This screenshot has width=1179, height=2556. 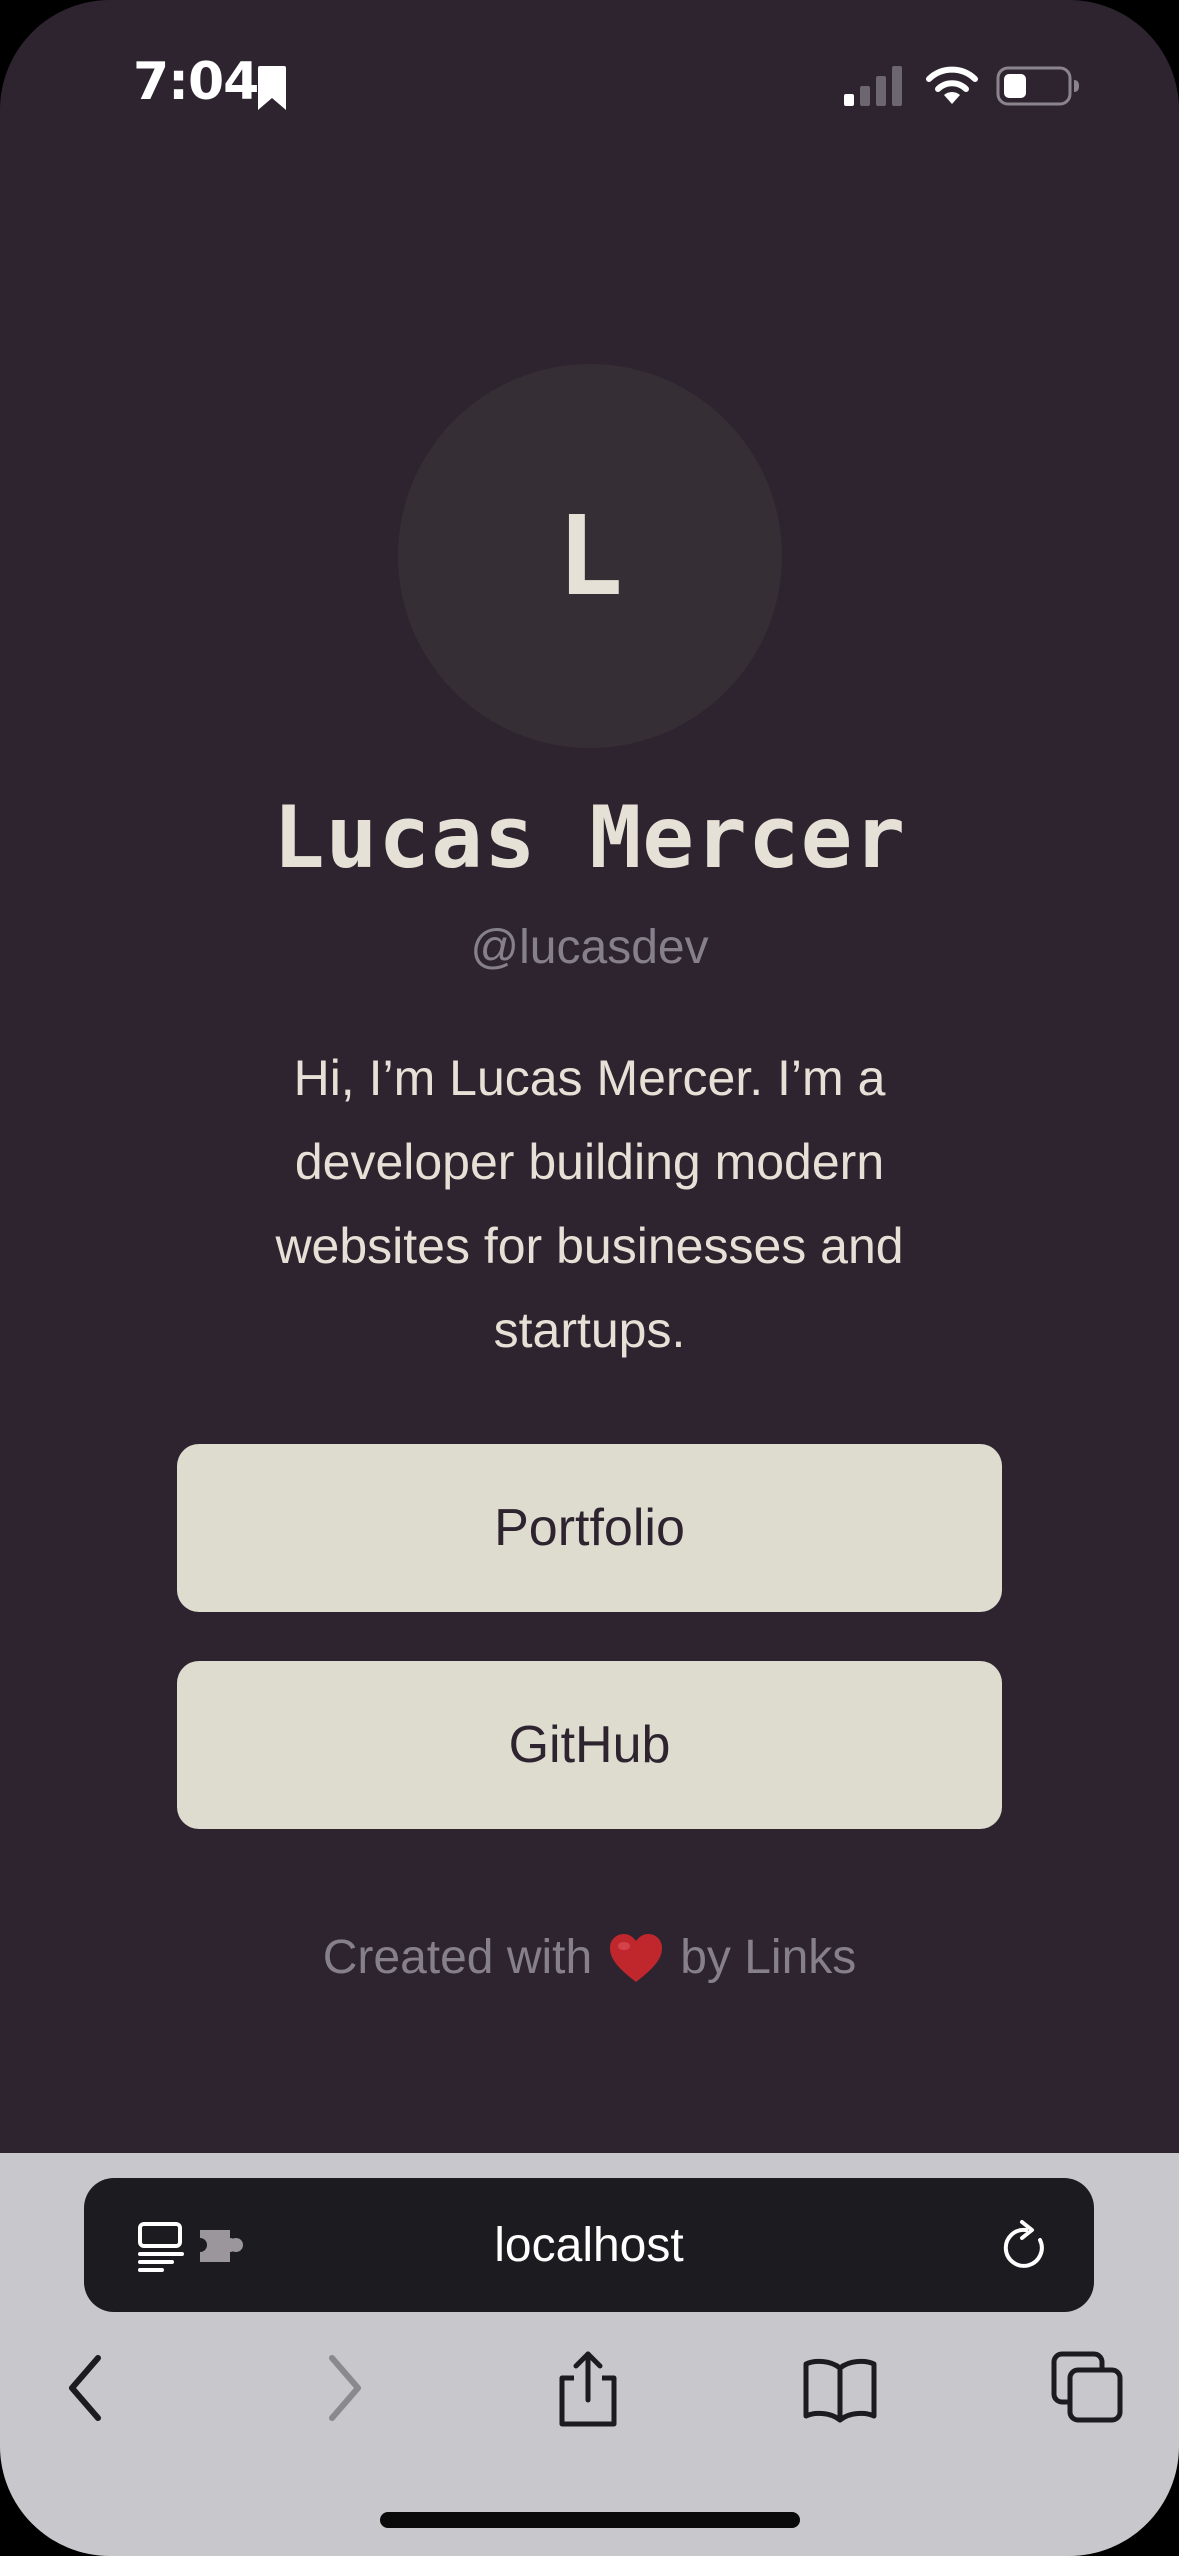 What do you see at coordinates (196, 82) in the screenshot?
I see `status-time: 7:04` at bounding box center [196, 82].